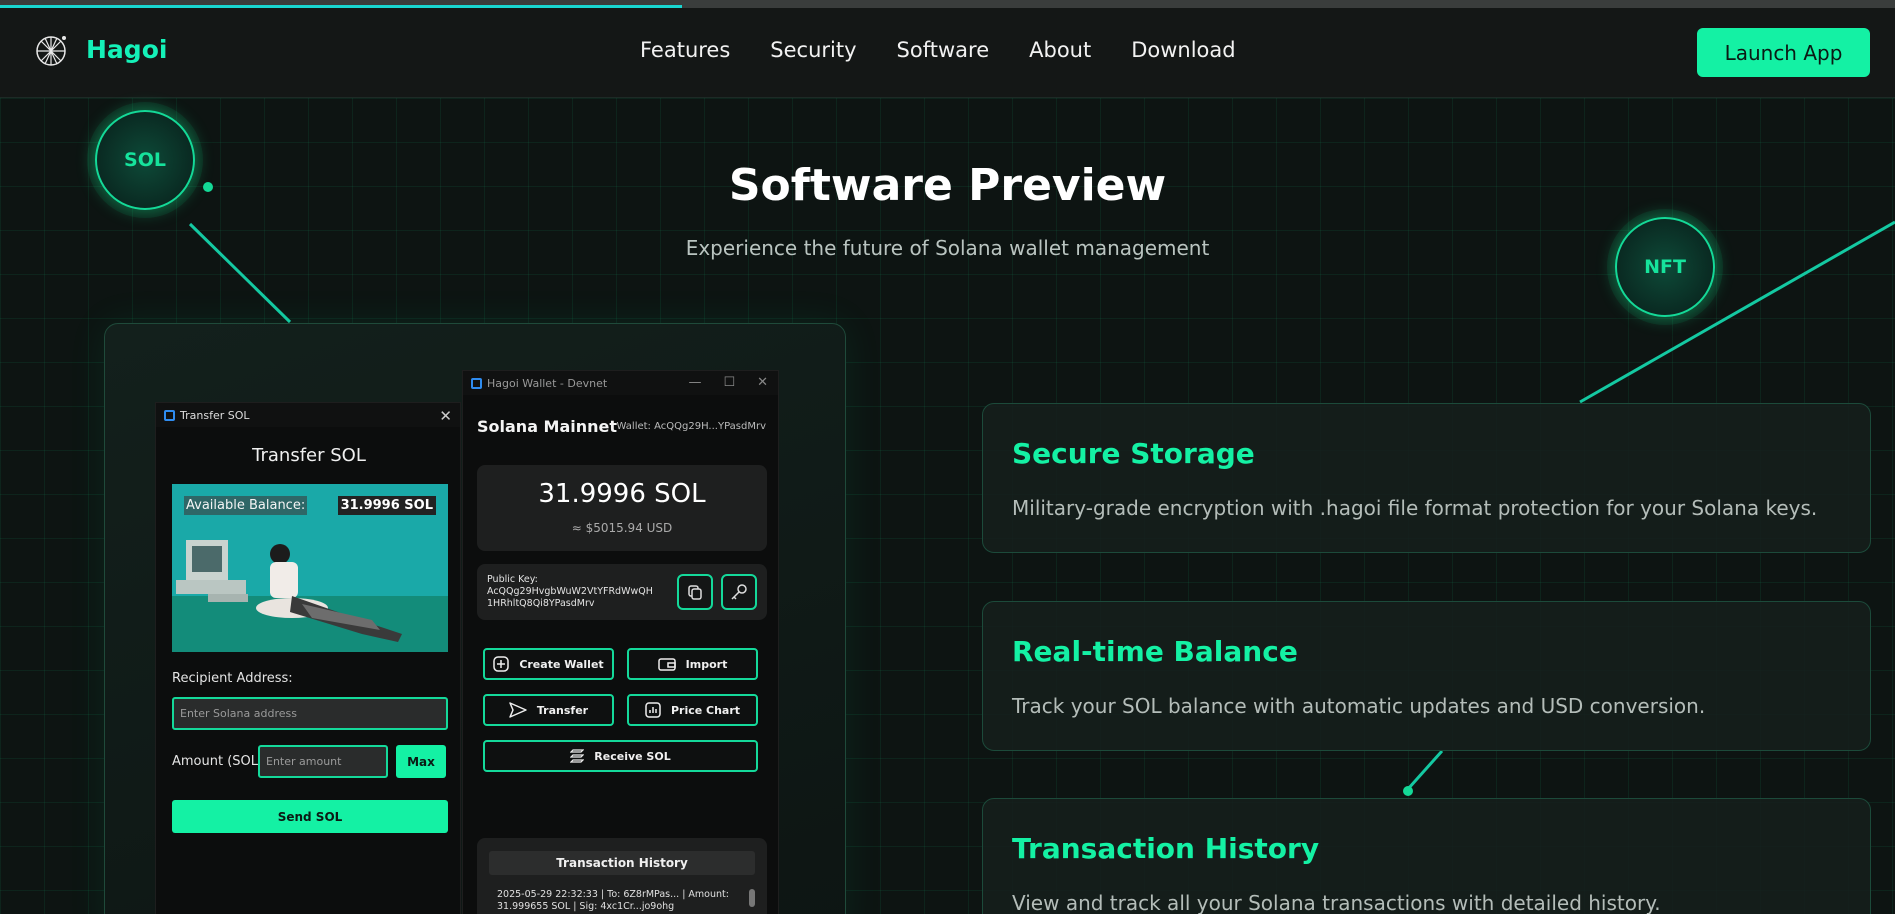 Image resolution: width=1895 pixels, height=914 pixels. Describe the element at coordinates (246, 505) in the screenshot. I see `available-balance-label: Available Balance:` at that location.